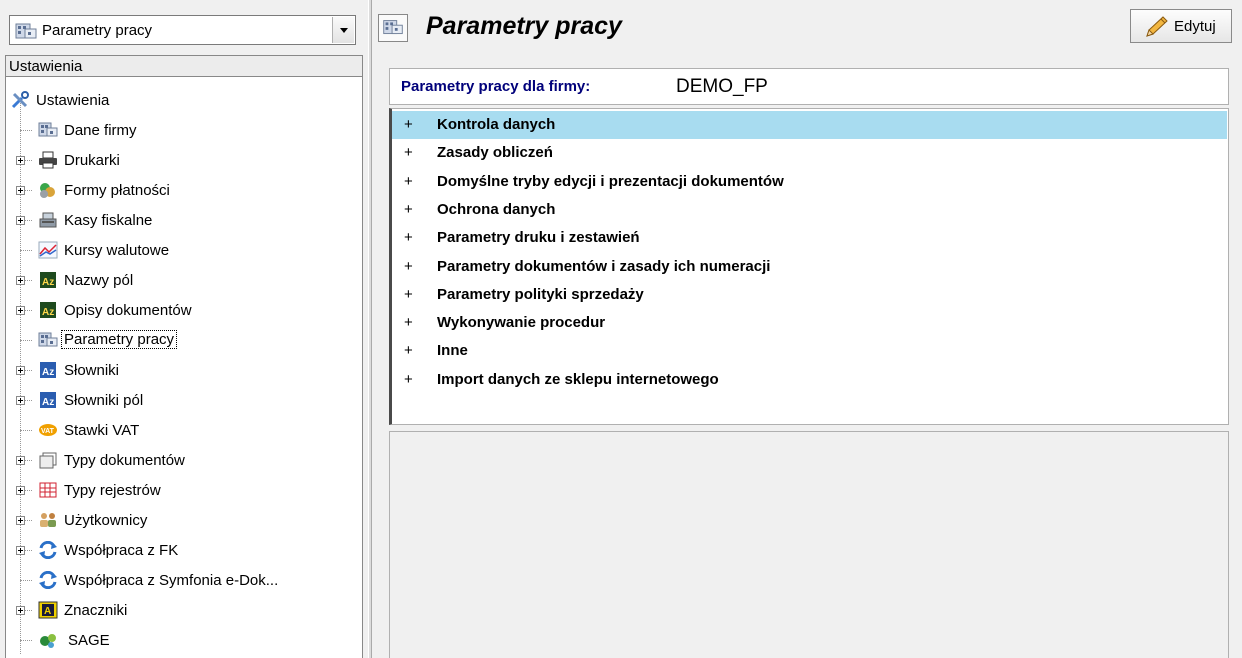  I want to click on documents-icon, so click(48, 460).